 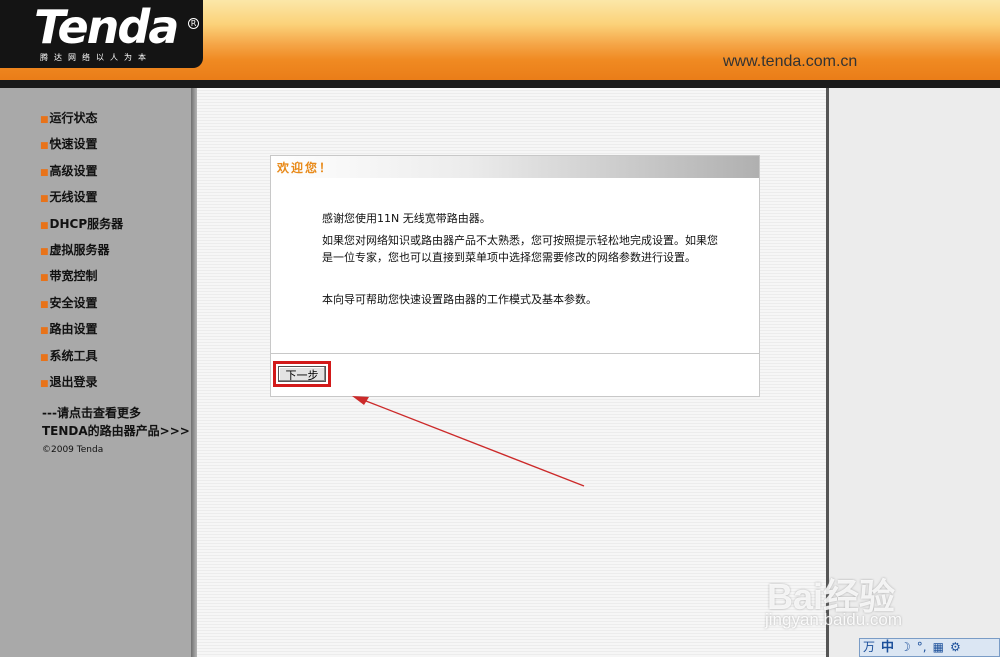 What do you see at coordinates (96, 57) in the screenshot?
I see `logo-slogan: 腾达网络以人为本` at bounding box center [96, 57].